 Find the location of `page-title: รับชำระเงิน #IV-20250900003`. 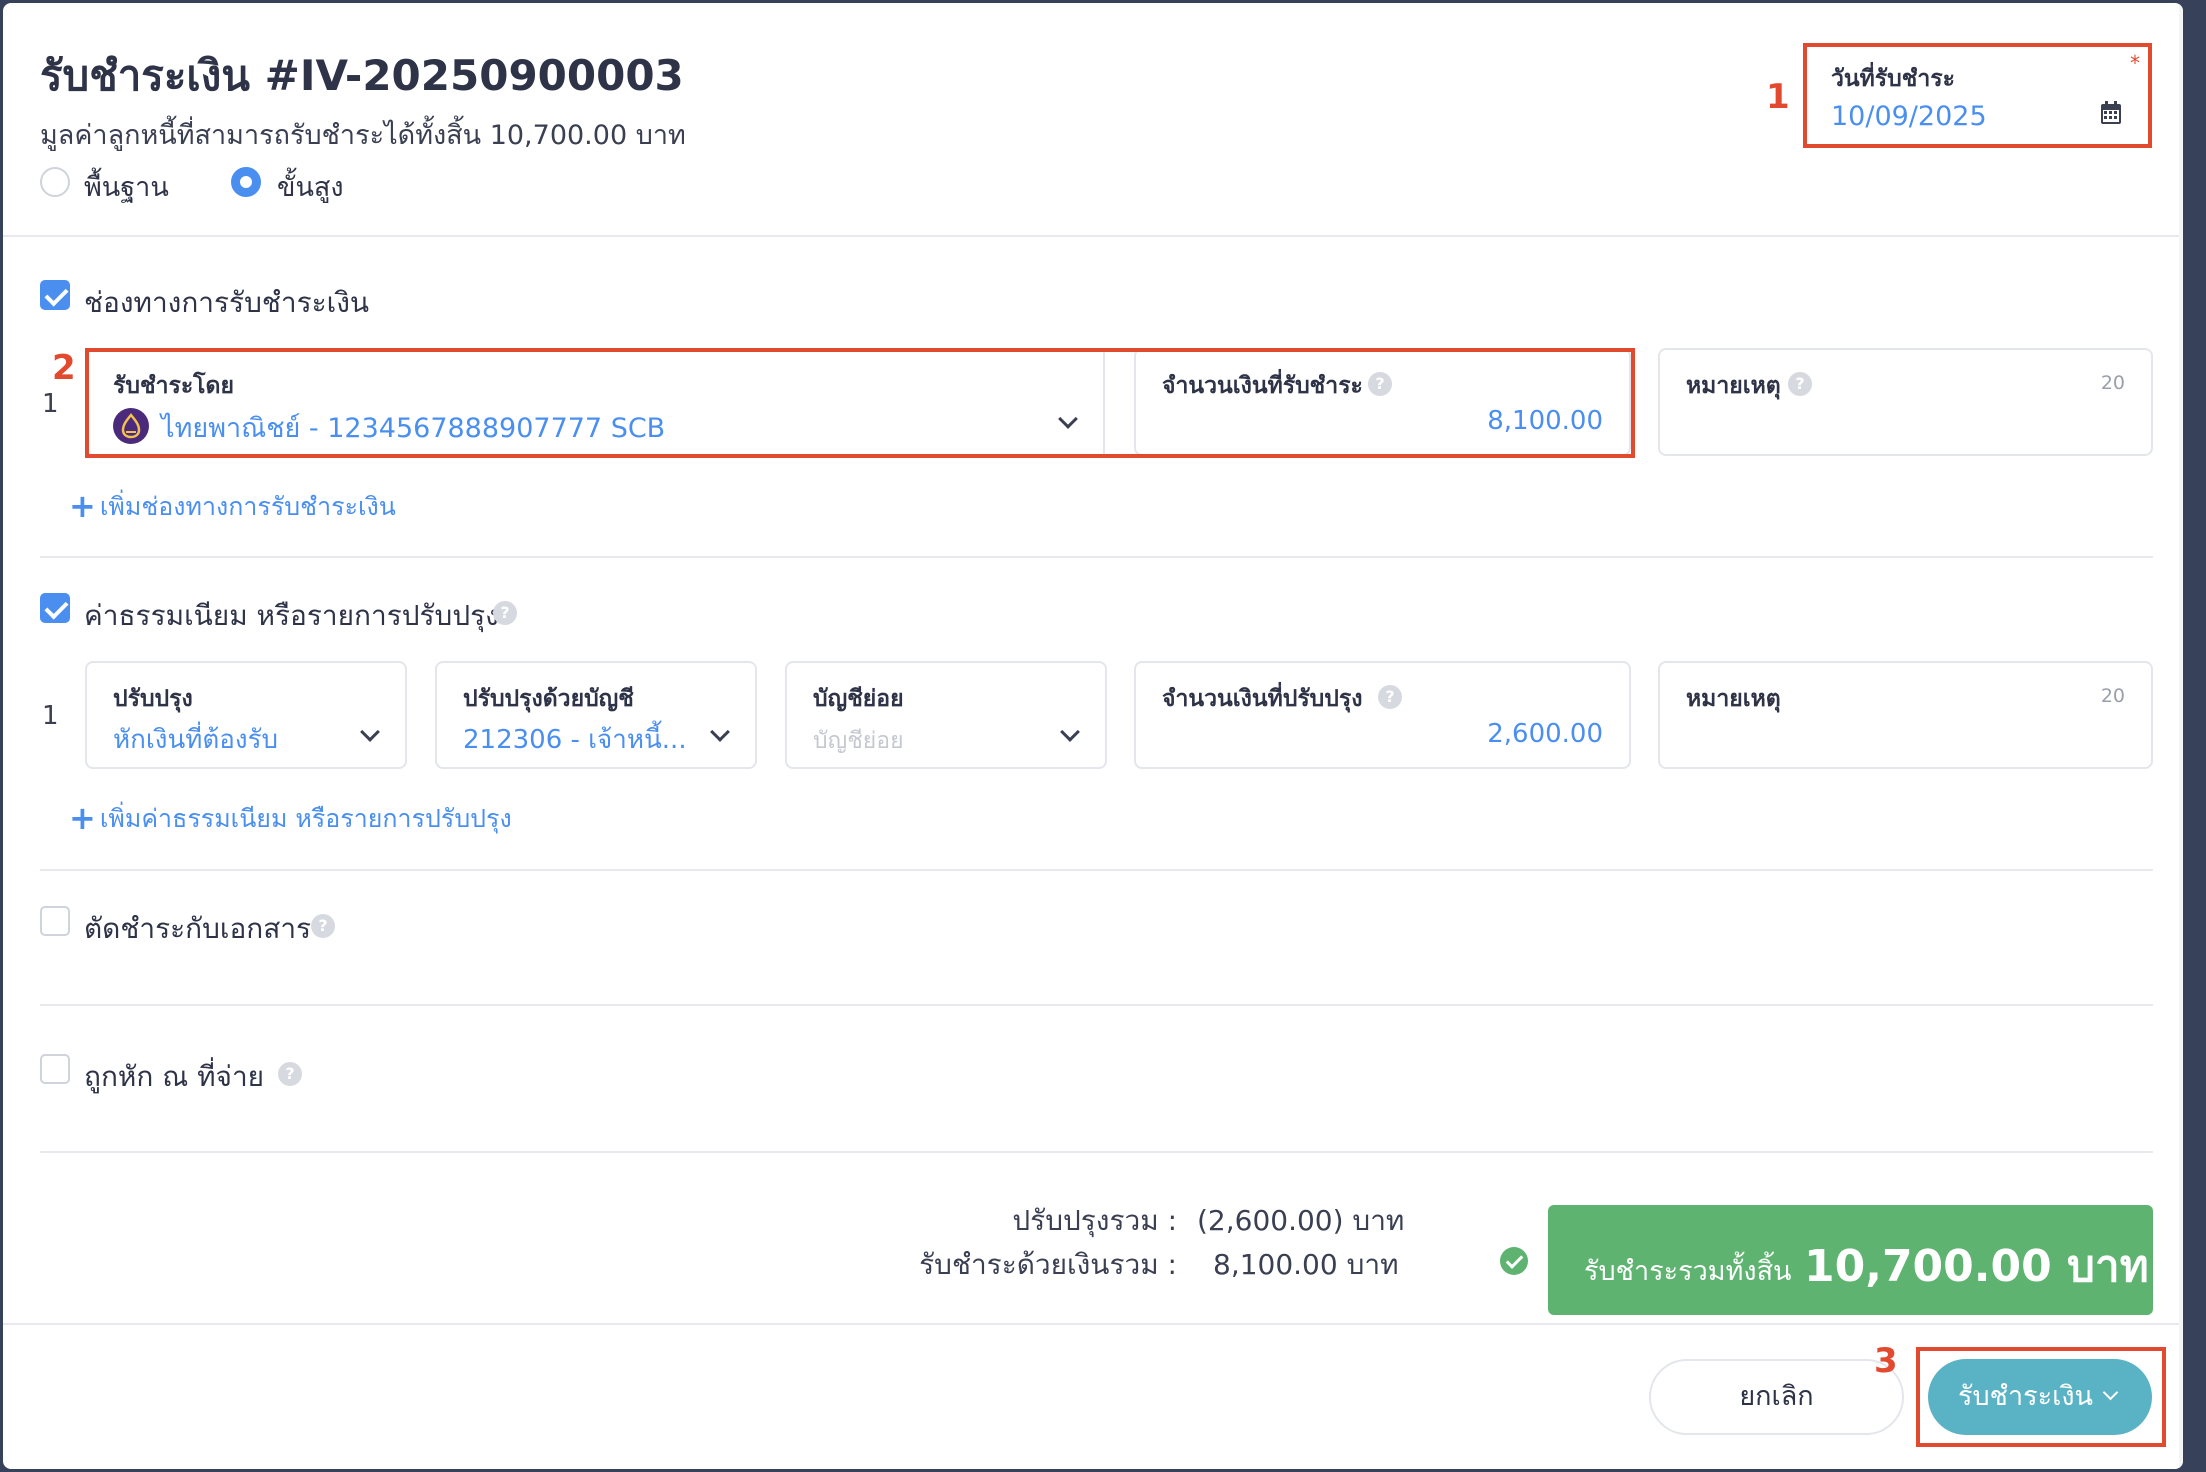

page-title: รับชำระเงิน #IV-20250900003 is located at coordinates (362, 75).